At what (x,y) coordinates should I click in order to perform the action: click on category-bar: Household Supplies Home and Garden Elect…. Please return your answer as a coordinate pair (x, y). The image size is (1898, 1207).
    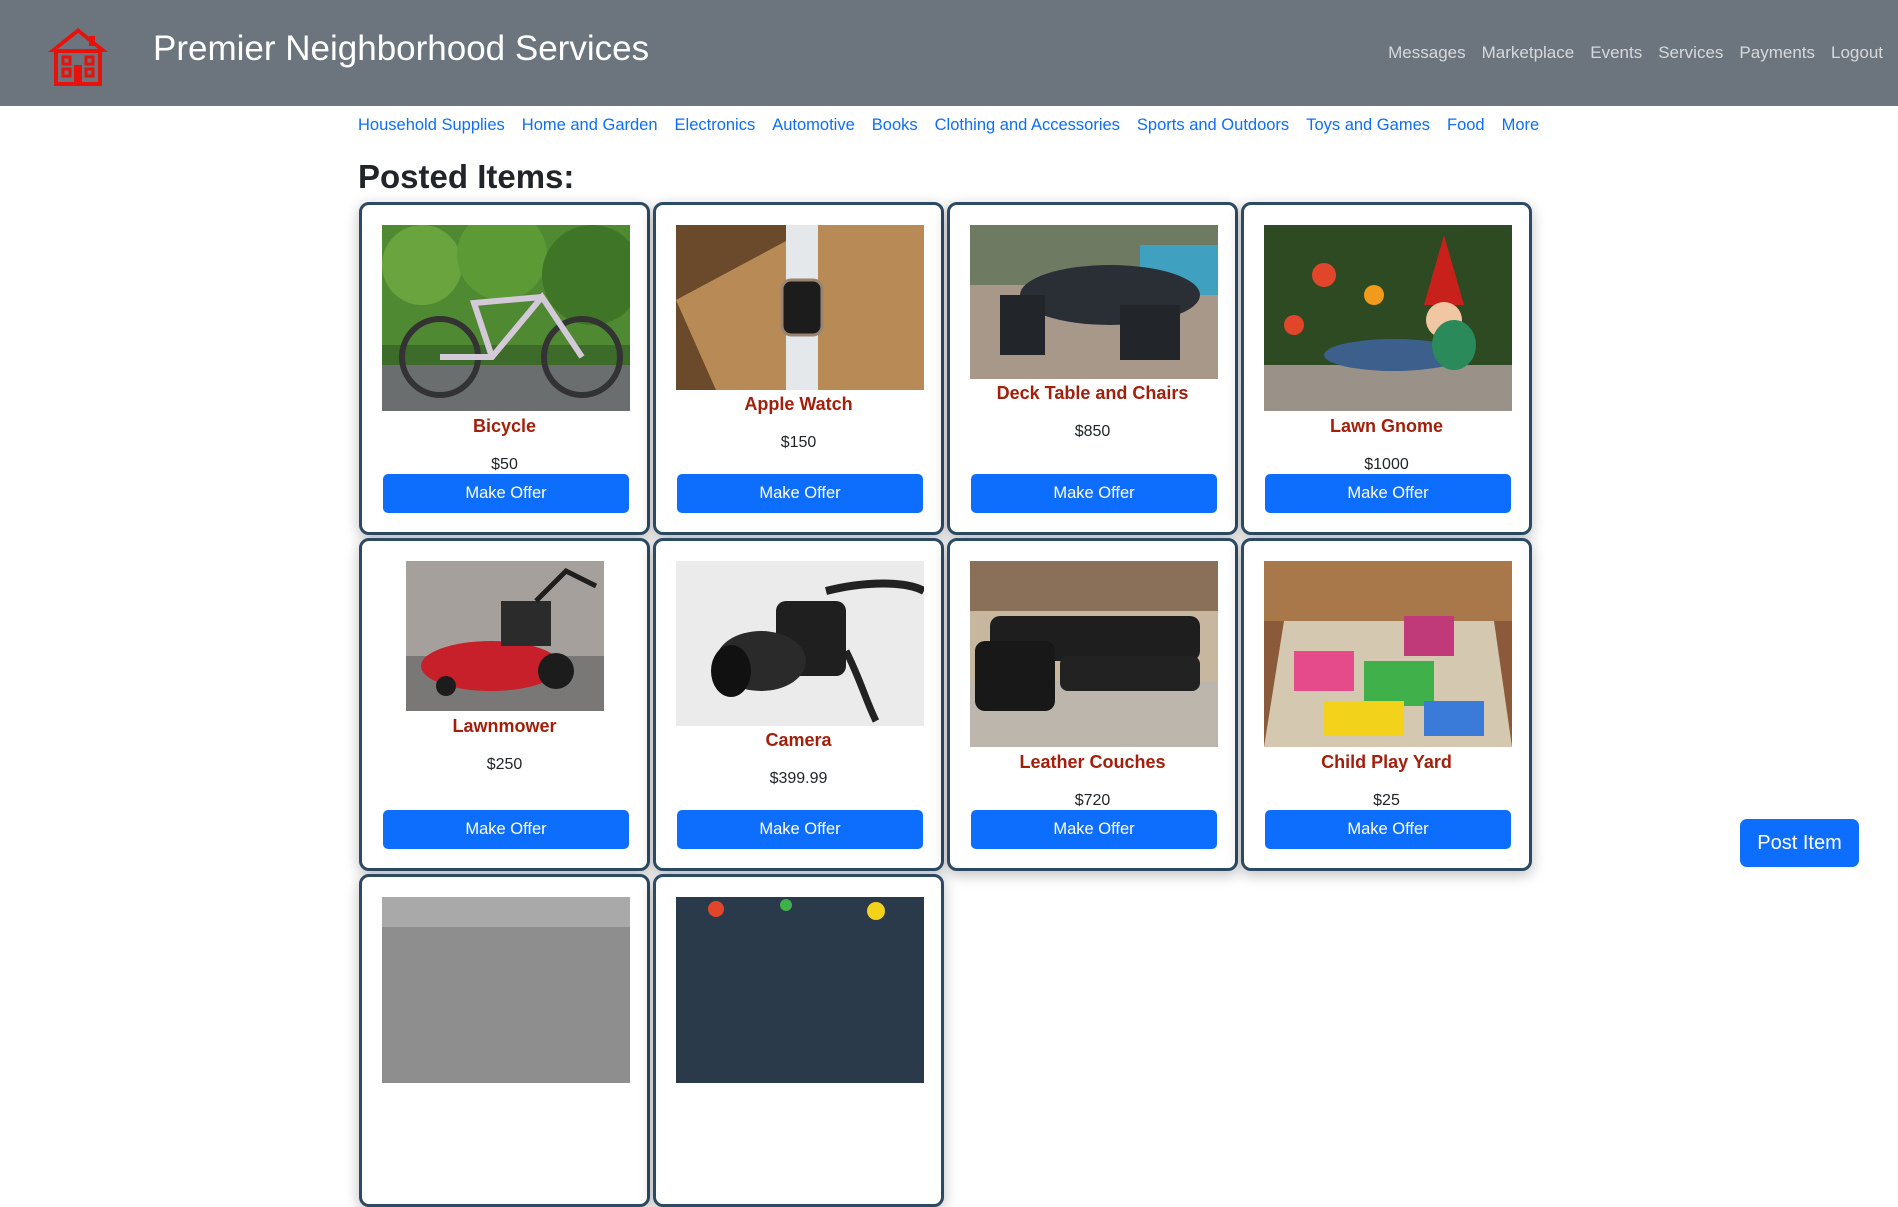
    Looking at the image, I should click on (948, 125).